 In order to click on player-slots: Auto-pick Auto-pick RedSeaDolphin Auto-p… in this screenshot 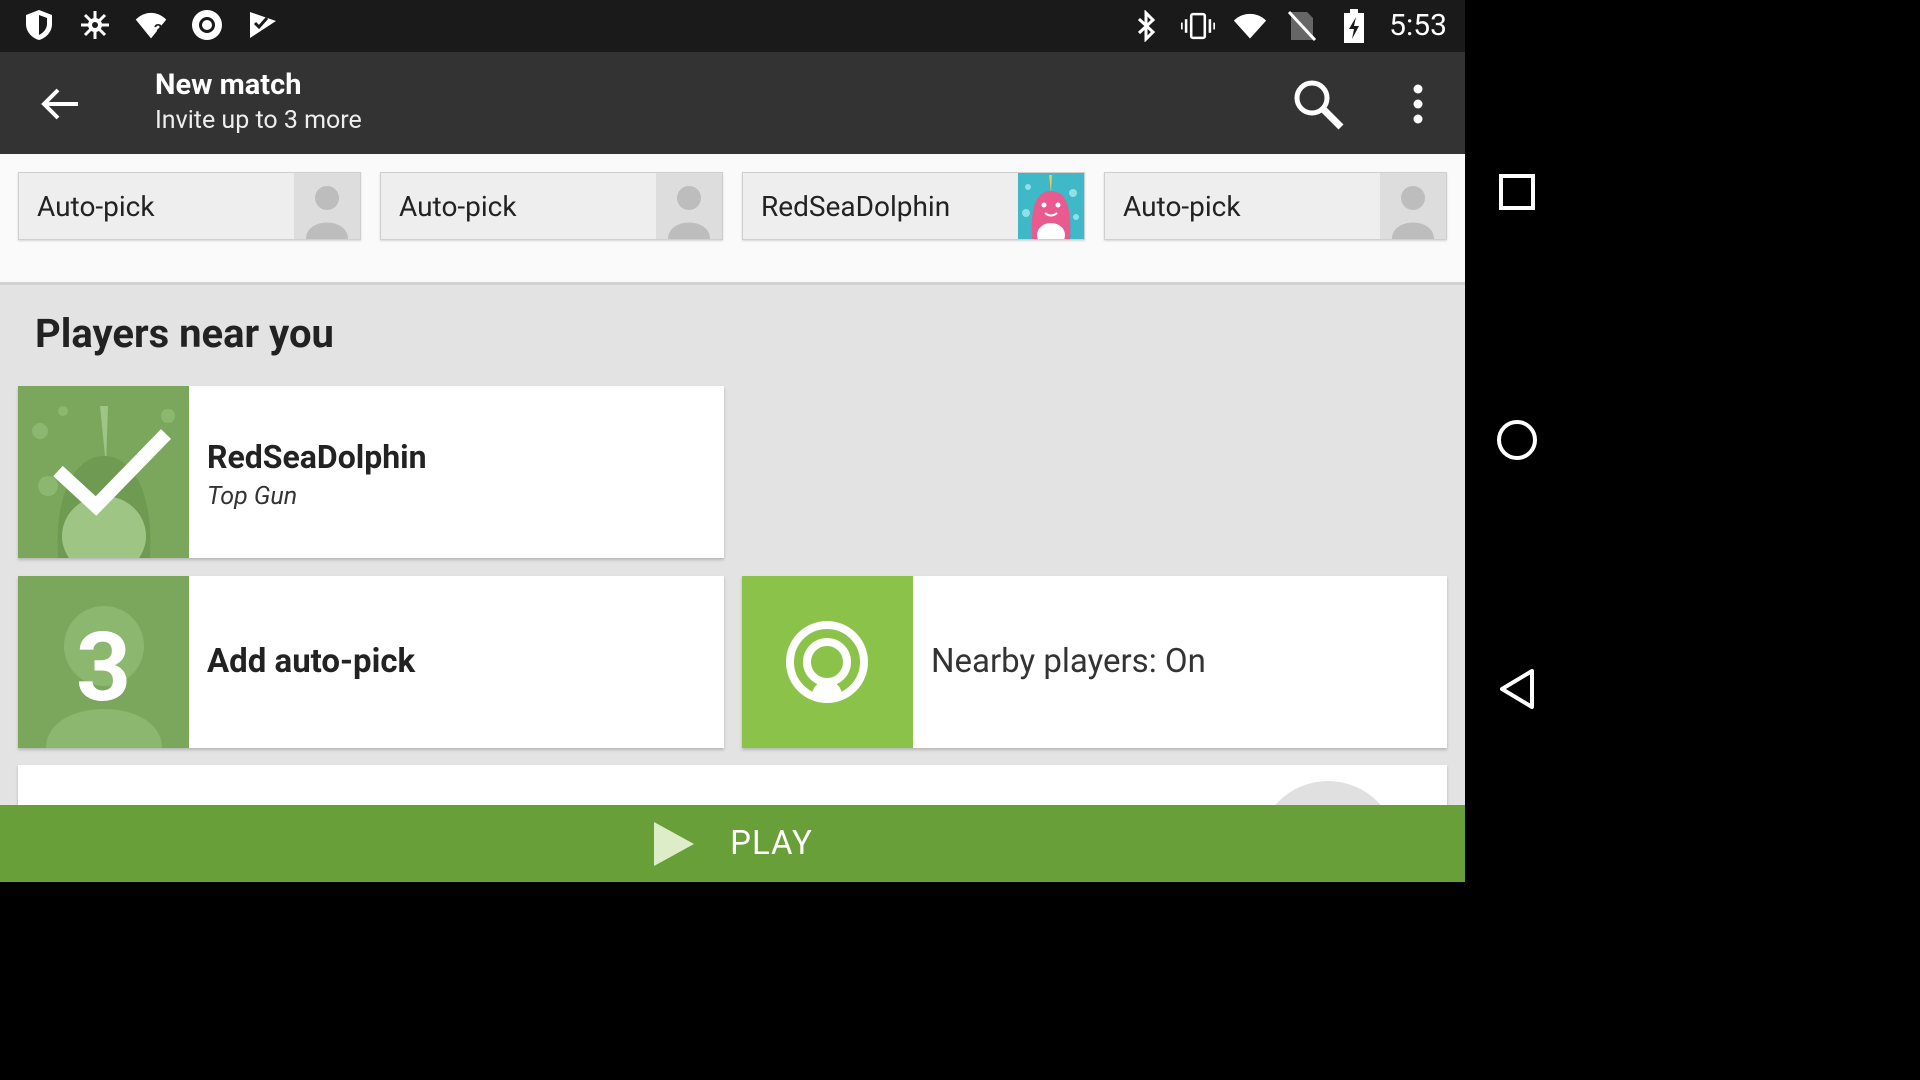, I will do `click(732, 219)`.